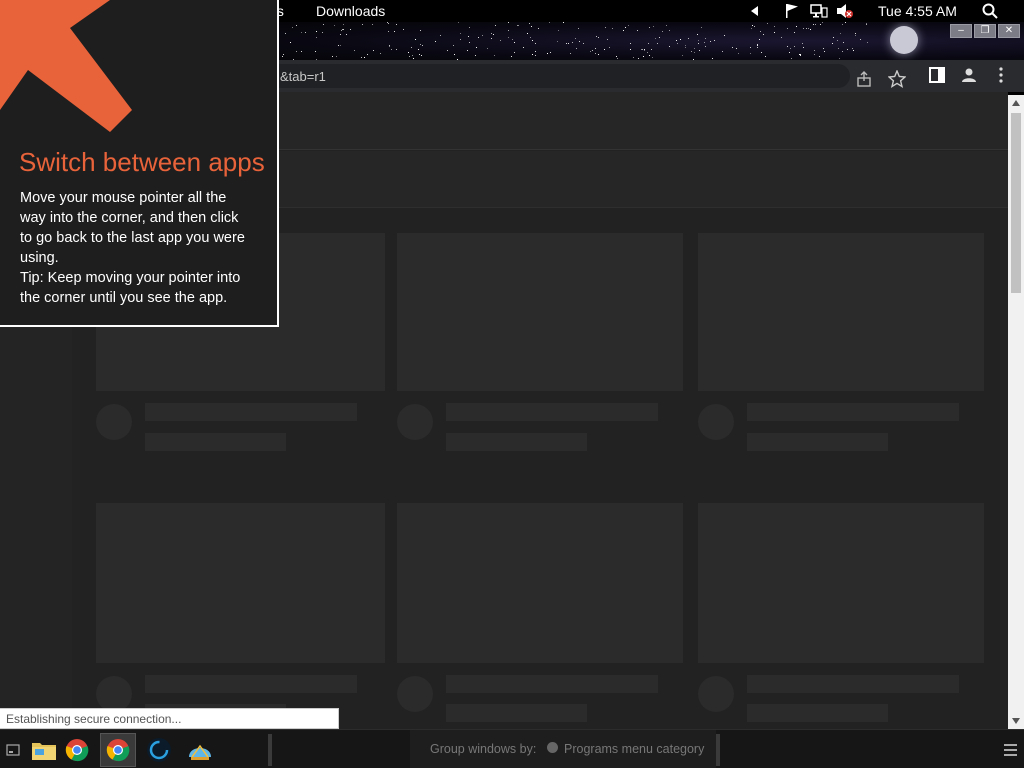 The image size is (1024, 768). I want to click on browser-toolbar: &tab=r1, so click(647, 76).